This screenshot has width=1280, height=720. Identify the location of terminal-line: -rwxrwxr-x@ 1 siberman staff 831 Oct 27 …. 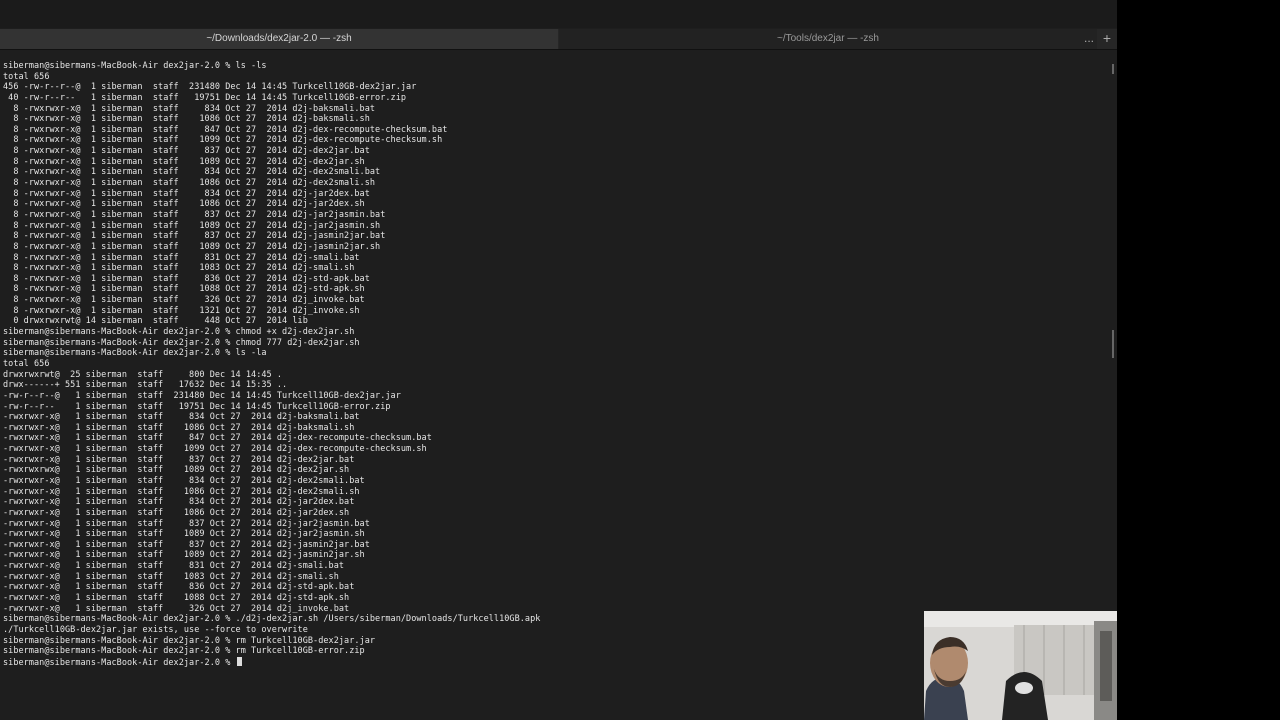
(174, 566).